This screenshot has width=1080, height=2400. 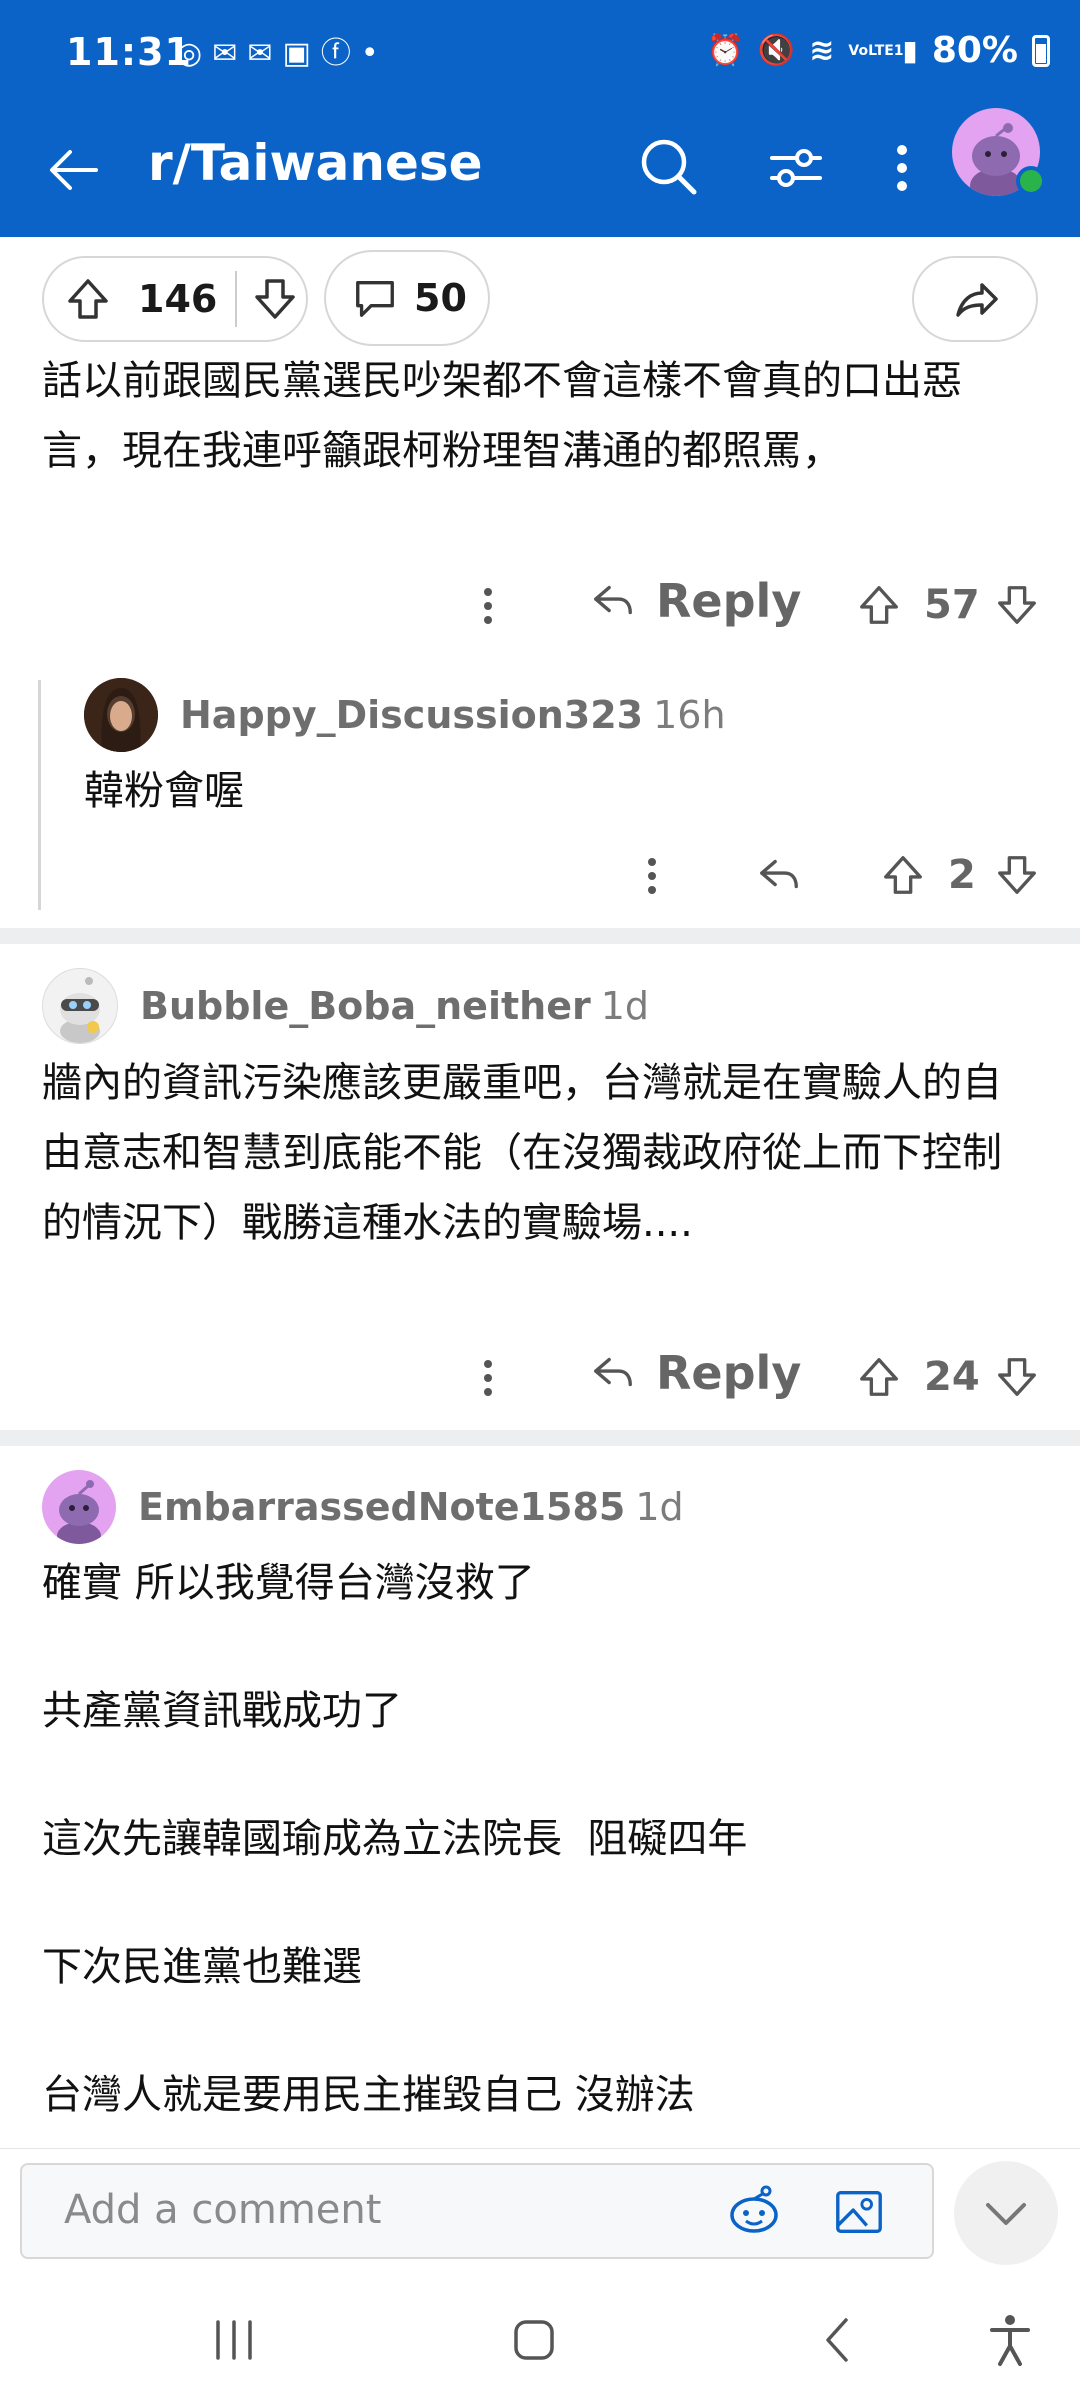 I want to click on contact-card-icon: ▣, so click(x=296, y=53).